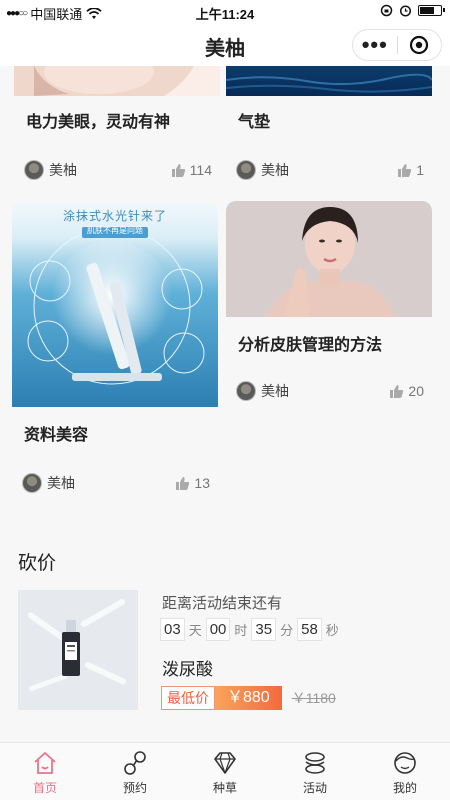 This screenshot has width=450, height=800. I want to click on like-button: 114, so click(191, 170).